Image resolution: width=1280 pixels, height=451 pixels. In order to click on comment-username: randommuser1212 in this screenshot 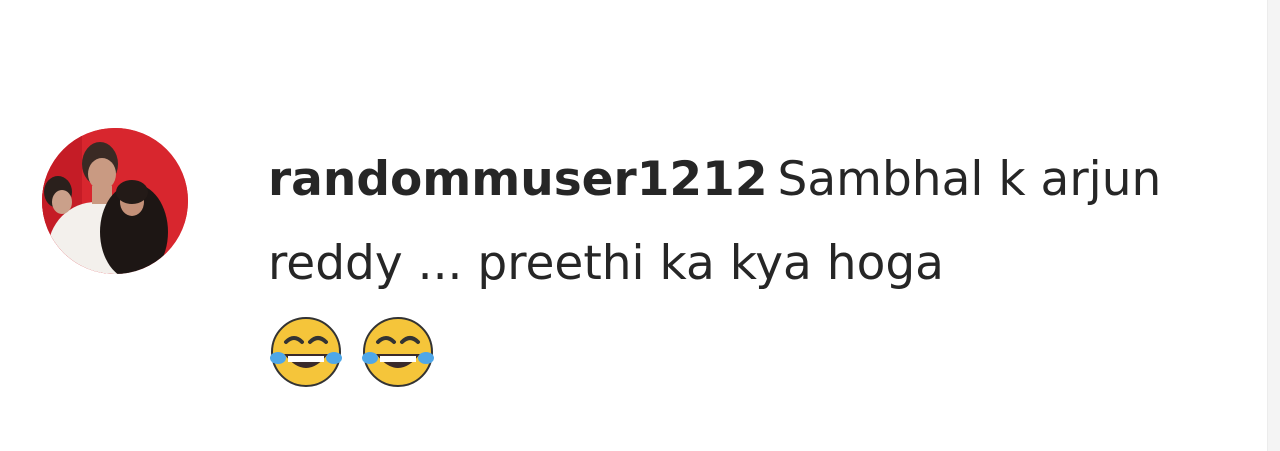, I will do `click(518, 179)`.